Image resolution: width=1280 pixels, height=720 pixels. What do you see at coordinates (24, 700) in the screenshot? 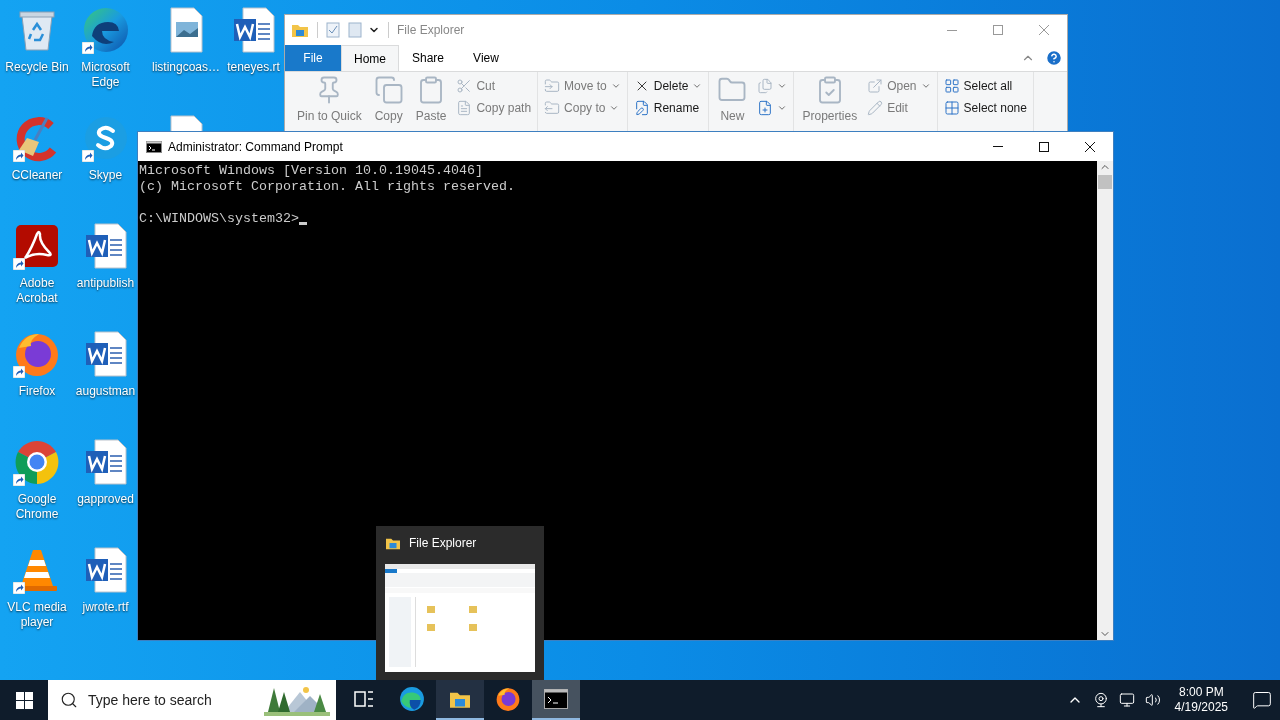
I see `windows-logo-icon` at bounding box center [24, 700].